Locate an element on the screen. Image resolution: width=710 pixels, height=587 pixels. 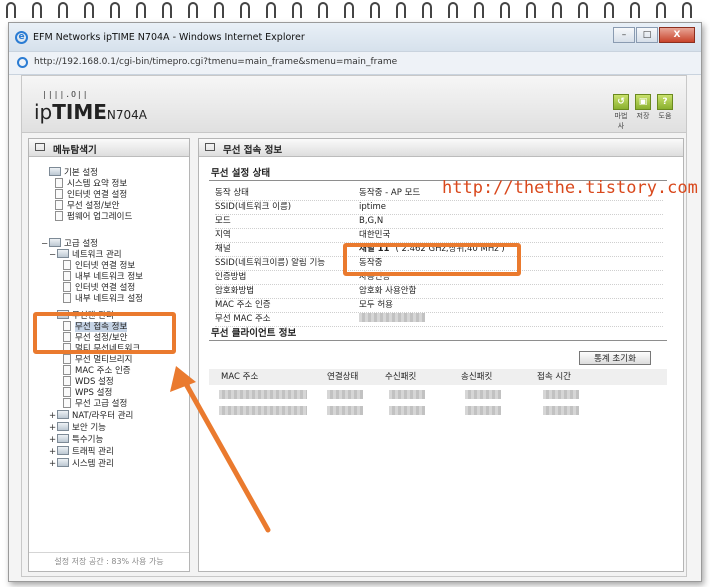
pointer-arrow is located at coordinates (220, 449).